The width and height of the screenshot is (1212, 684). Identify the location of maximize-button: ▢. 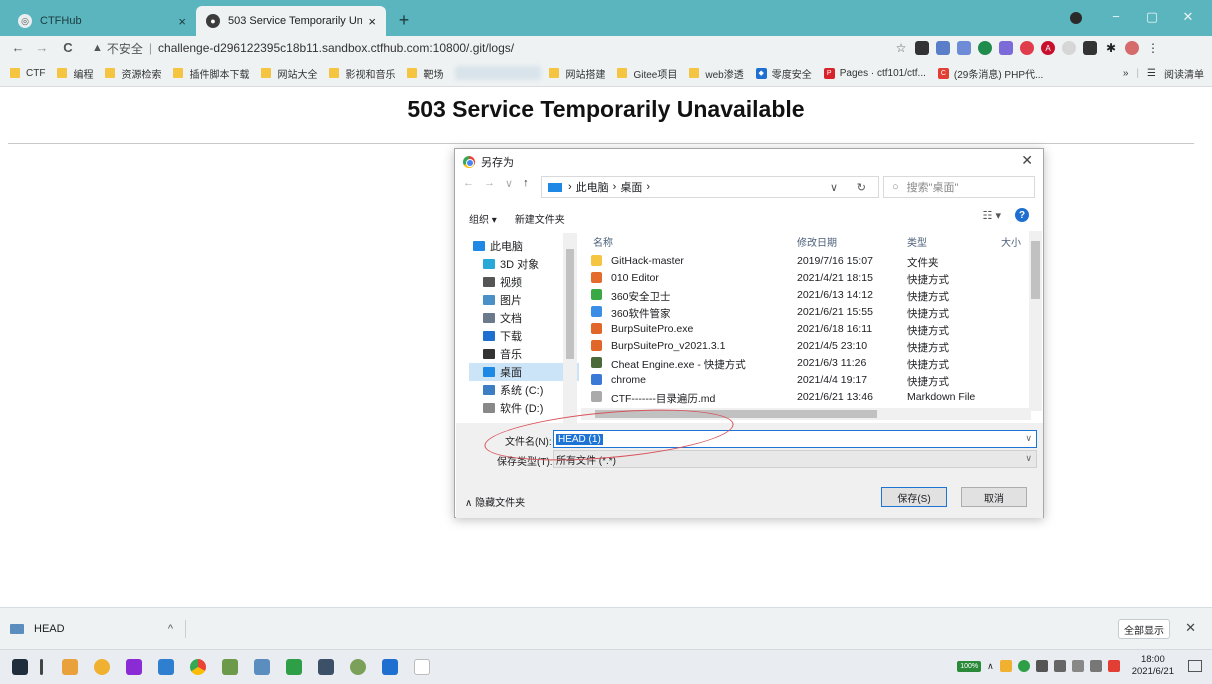
(1152, 17).